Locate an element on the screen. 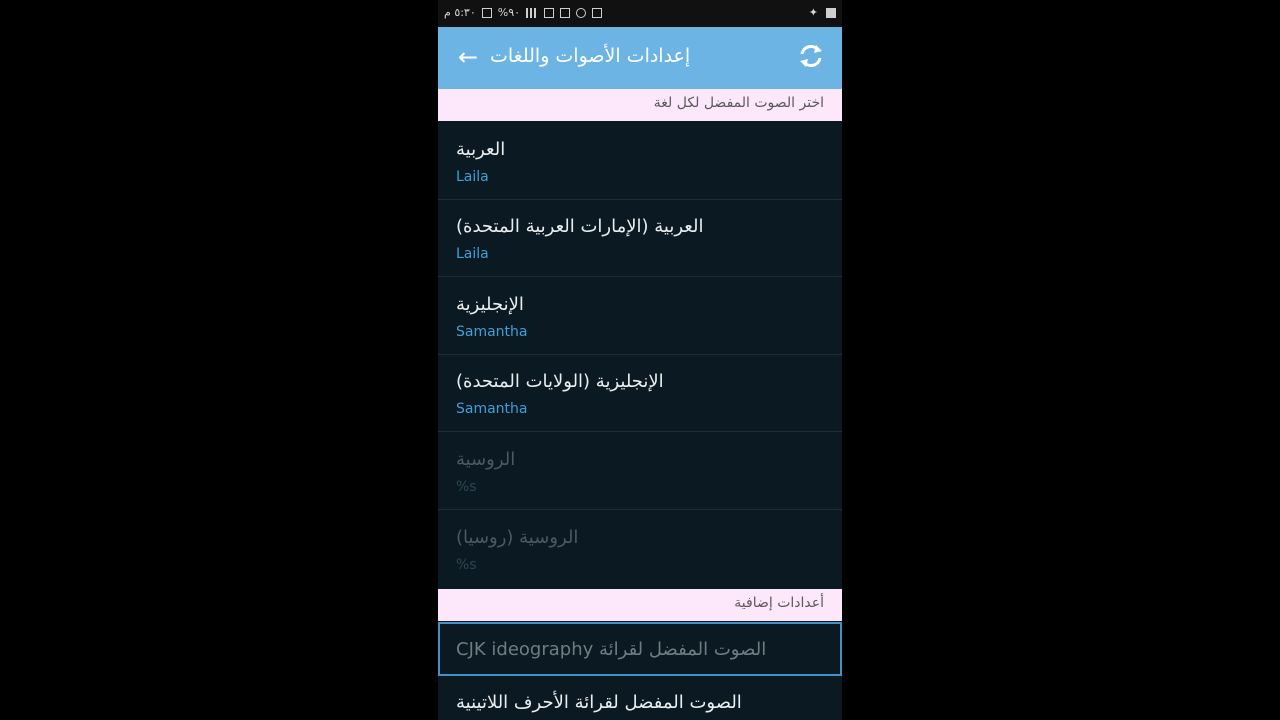 The image size is (1280, 720). voice-section-header: اختر الصوت المفضل لكل لغة is located at coordinates (640, 105).